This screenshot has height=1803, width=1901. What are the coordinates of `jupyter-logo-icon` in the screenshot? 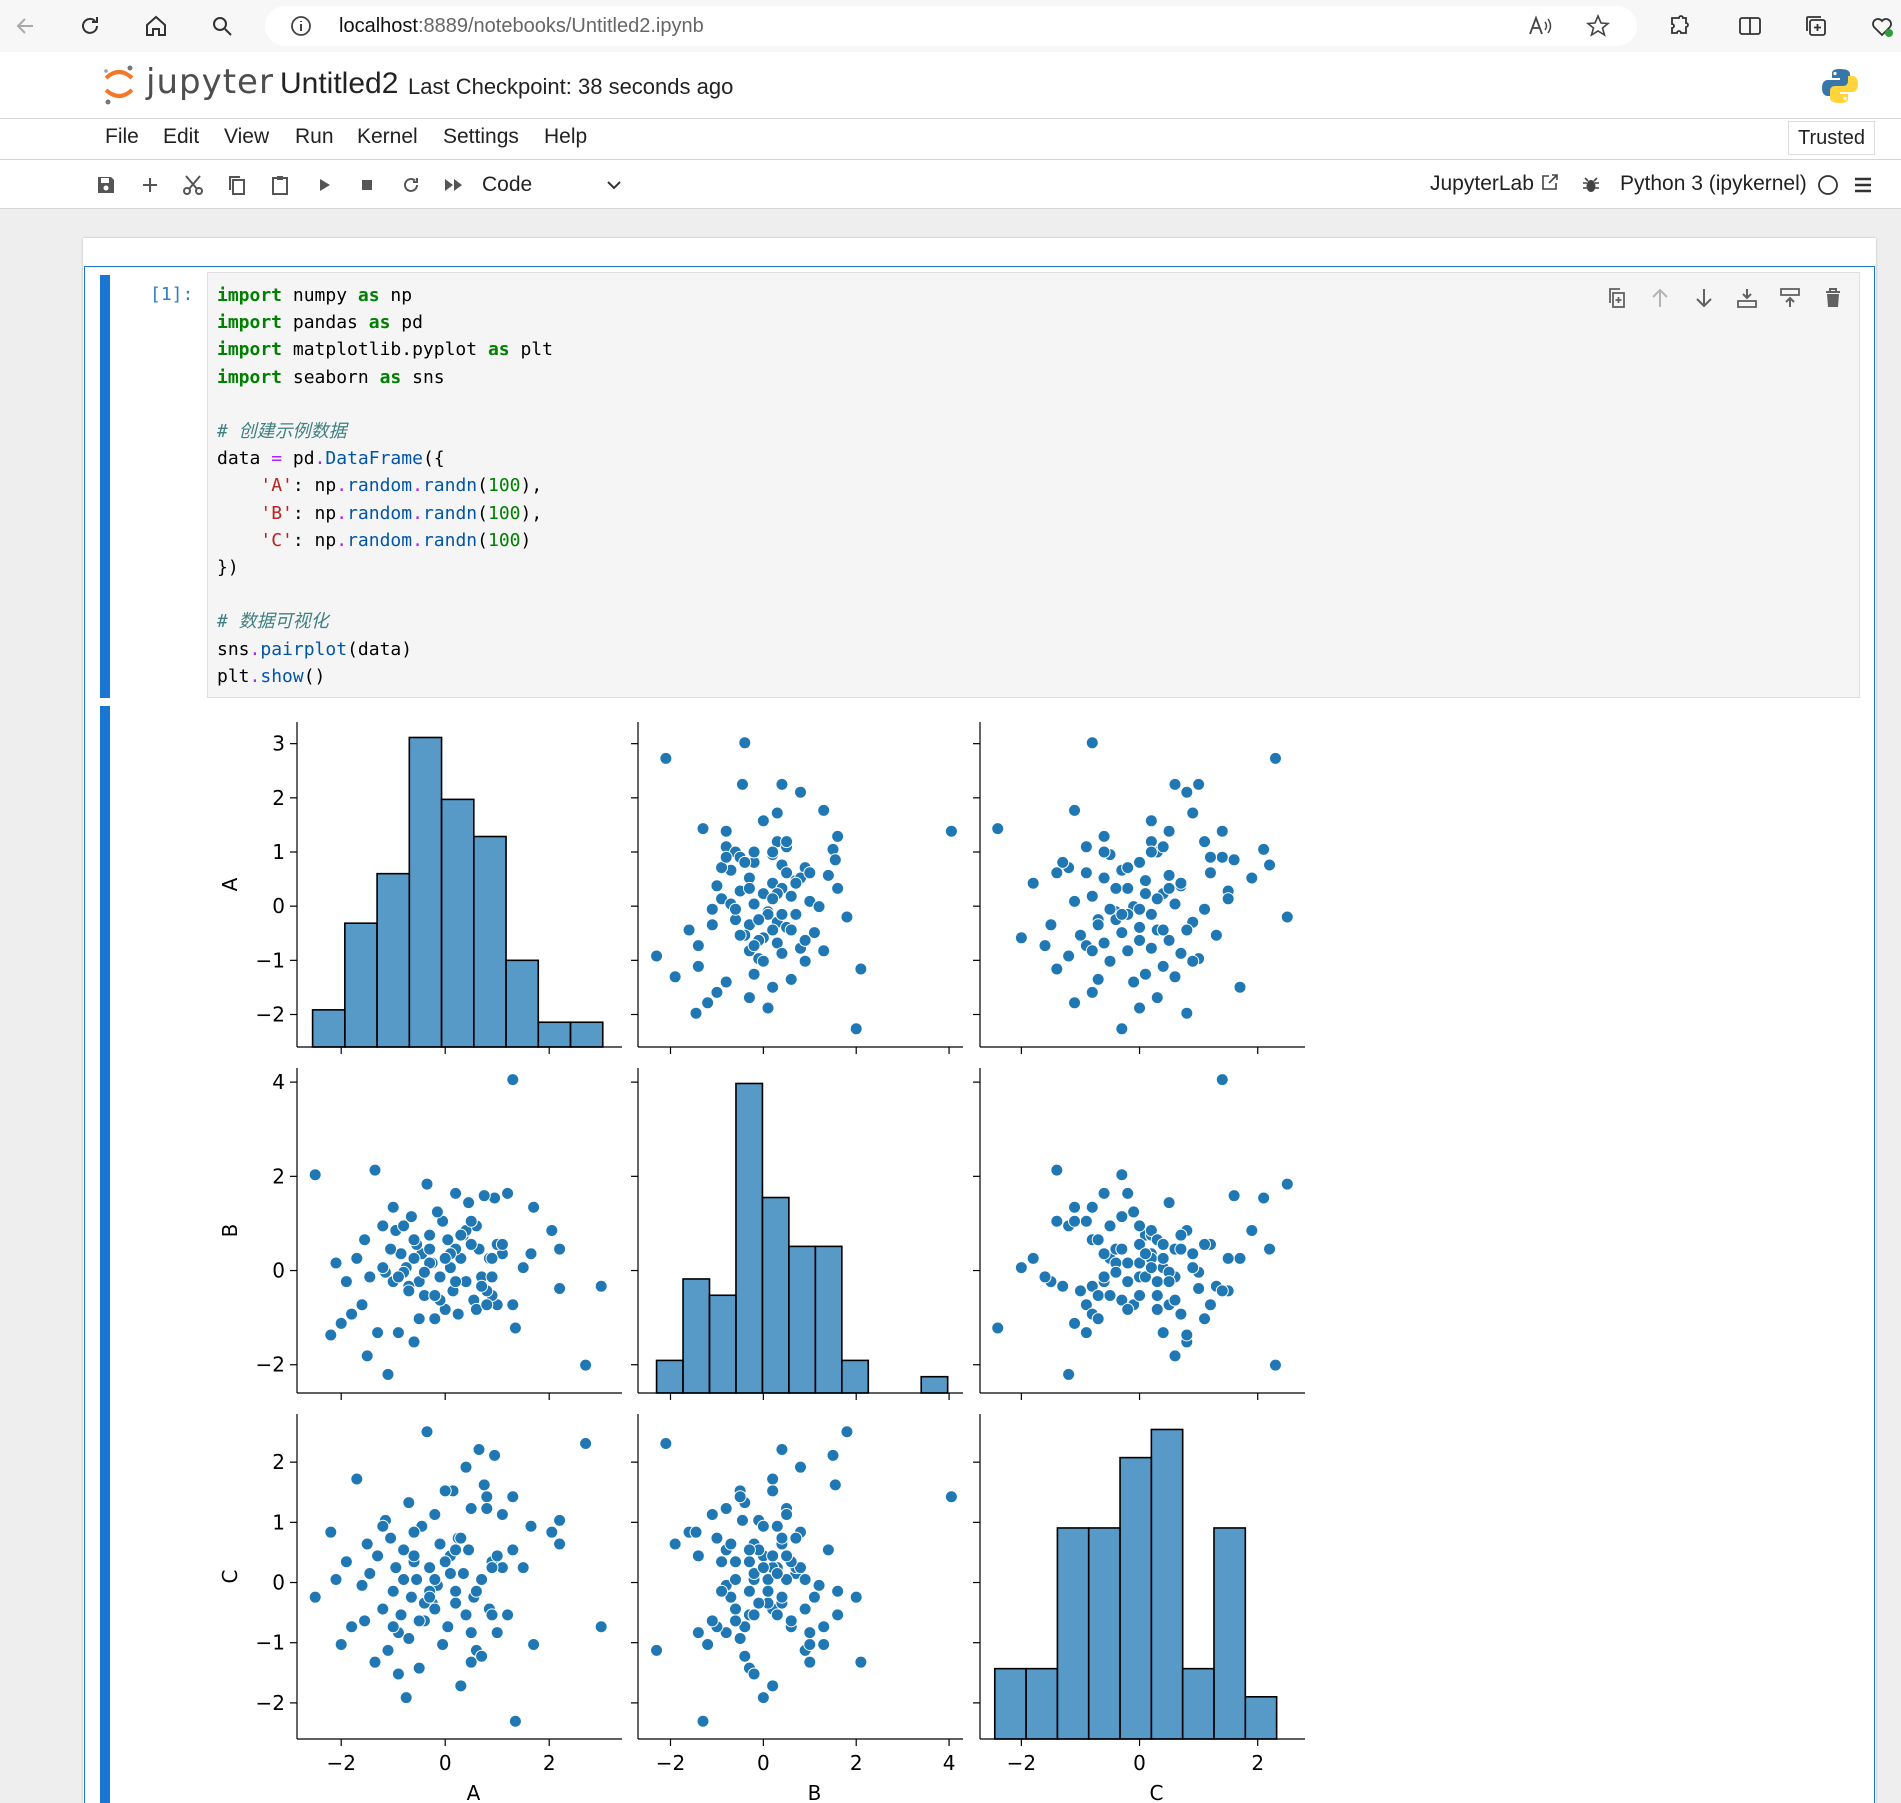 It's located at (119, 85).